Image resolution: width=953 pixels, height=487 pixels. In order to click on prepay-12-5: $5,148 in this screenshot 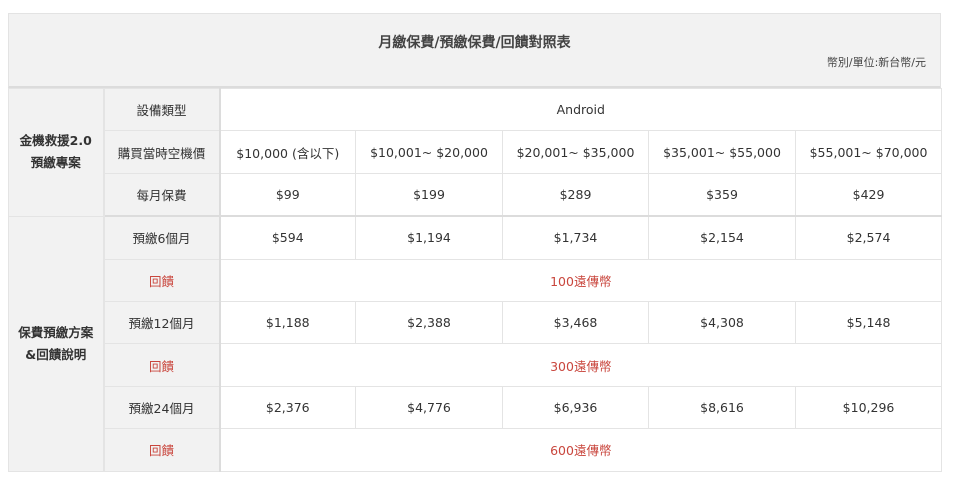, I will do `click(868, 322)`.